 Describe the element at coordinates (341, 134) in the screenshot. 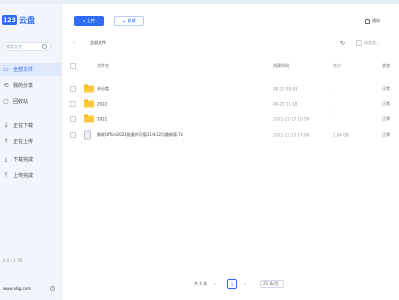

I see `file-size: 1.84 GB` at that location.